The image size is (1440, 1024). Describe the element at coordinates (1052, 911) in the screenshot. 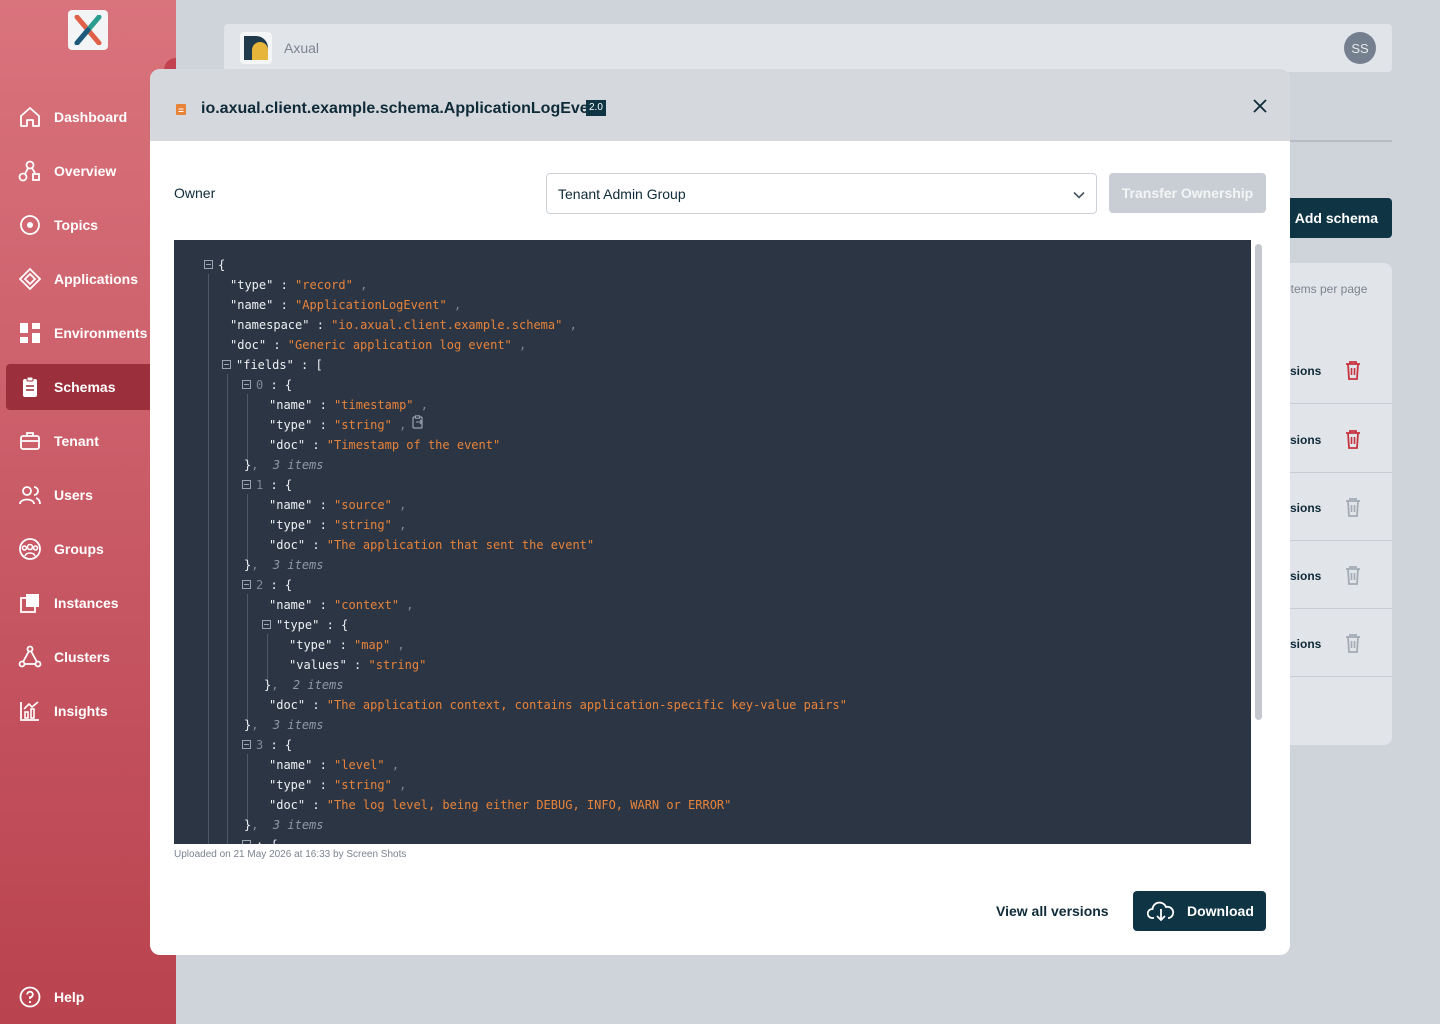

I see `view-all-versions-button: View all versions` at that location.